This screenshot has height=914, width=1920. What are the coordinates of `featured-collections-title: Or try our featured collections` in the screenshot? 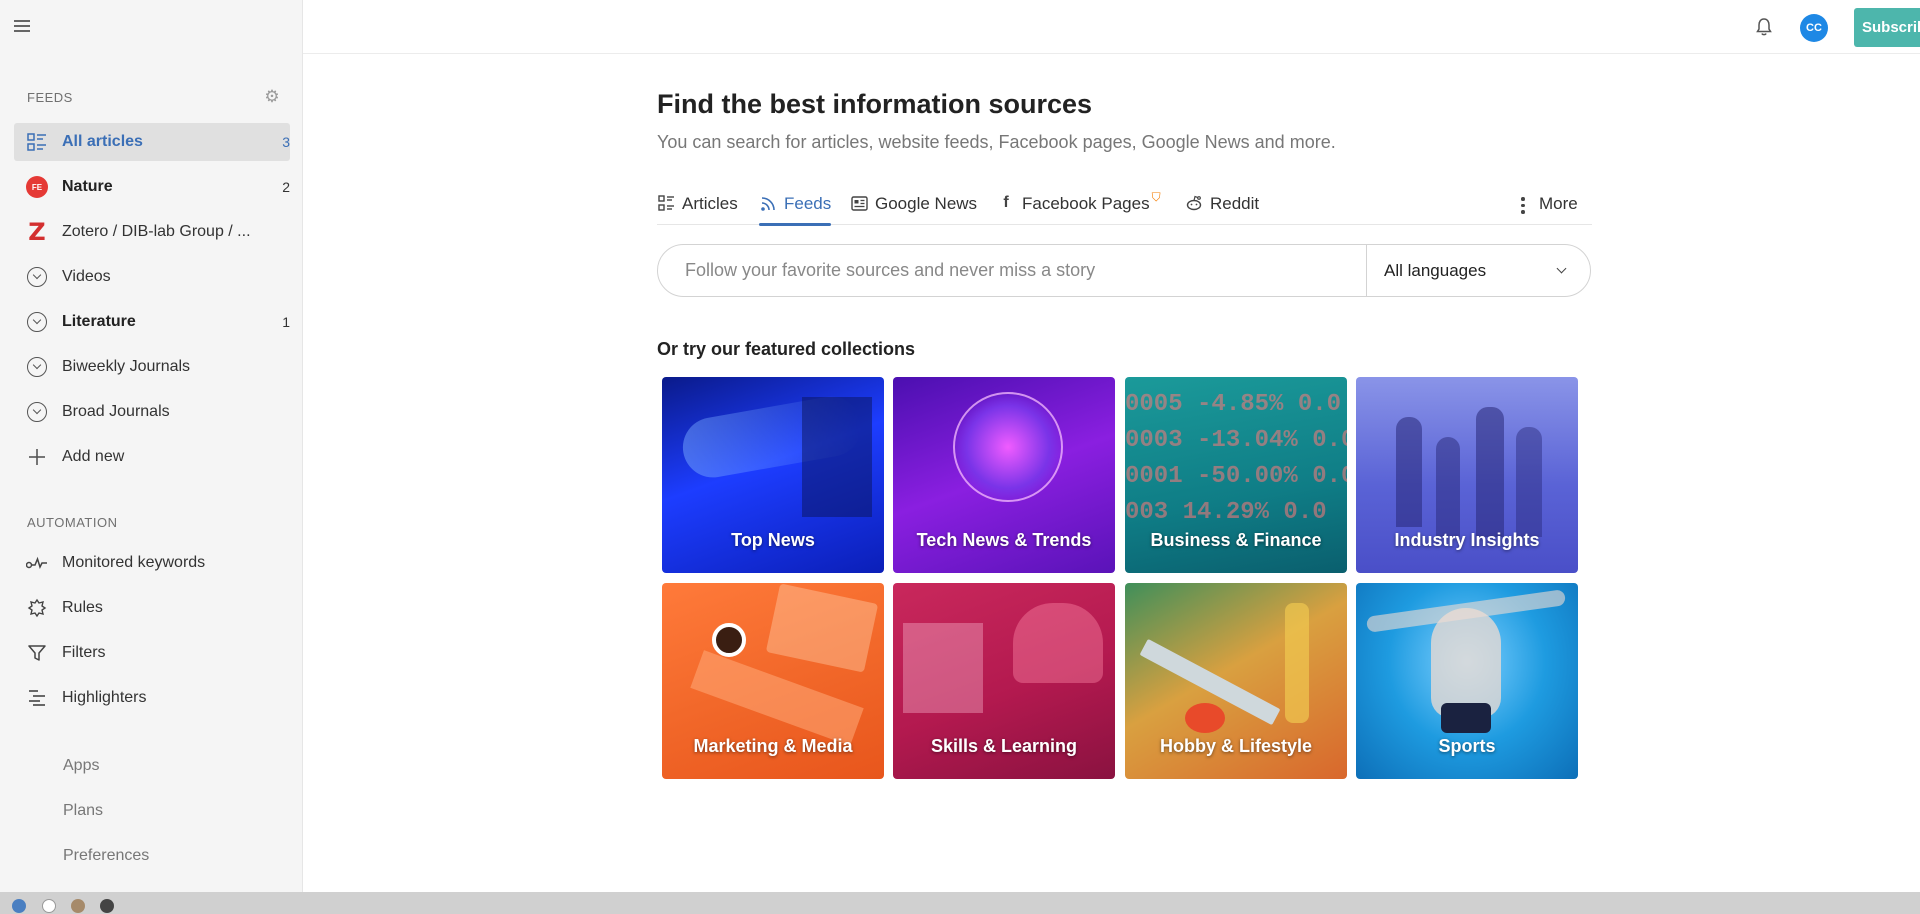 It's located at (786, 349).